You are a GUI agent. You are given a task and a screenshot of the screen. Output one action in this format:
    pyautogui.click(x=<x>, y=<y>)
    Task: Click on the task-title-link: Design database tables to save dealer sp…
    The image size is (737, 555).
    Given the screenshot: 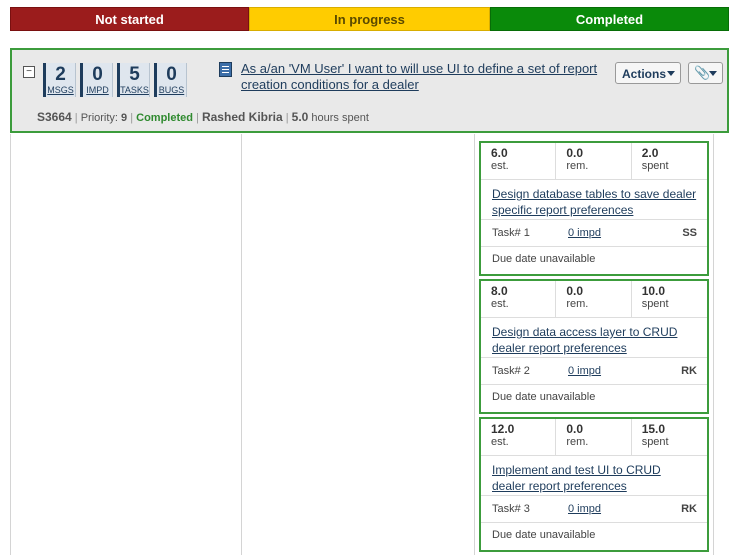 What is the action you would take?
    pyautogui.click(x=594, y=200)
    